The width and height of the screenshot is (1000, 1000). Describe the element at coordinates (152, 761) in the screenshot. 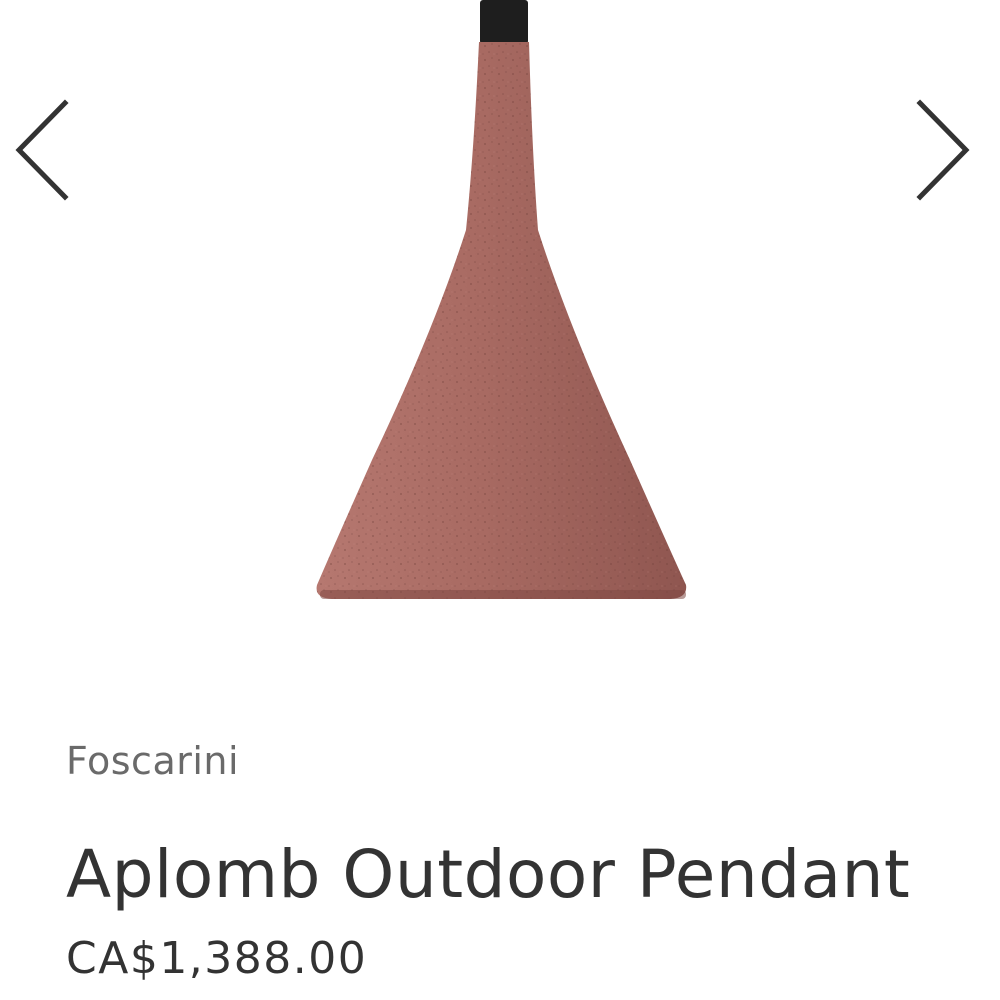

I see `product-brand: Foscarini` at that location.